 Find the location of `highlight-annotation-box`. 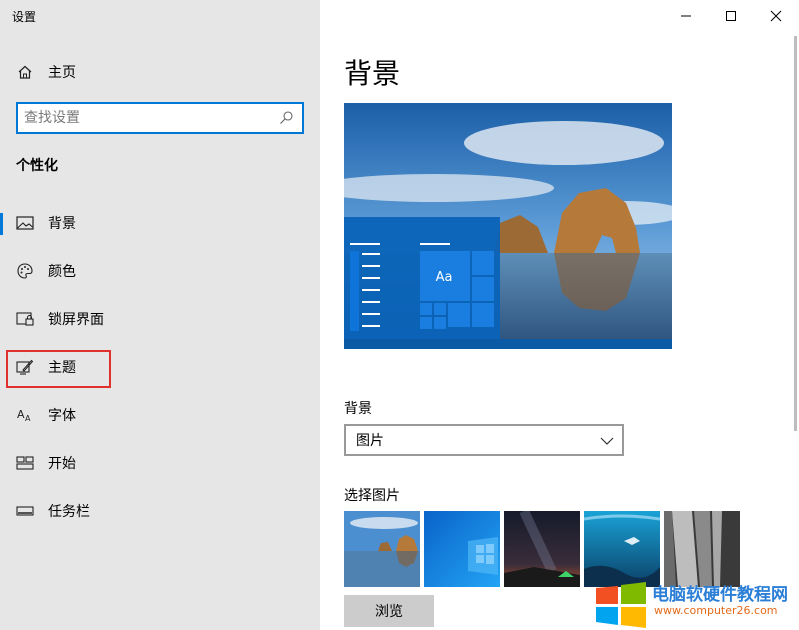

highlight-annotation-box is located at coordinates (58, 369).